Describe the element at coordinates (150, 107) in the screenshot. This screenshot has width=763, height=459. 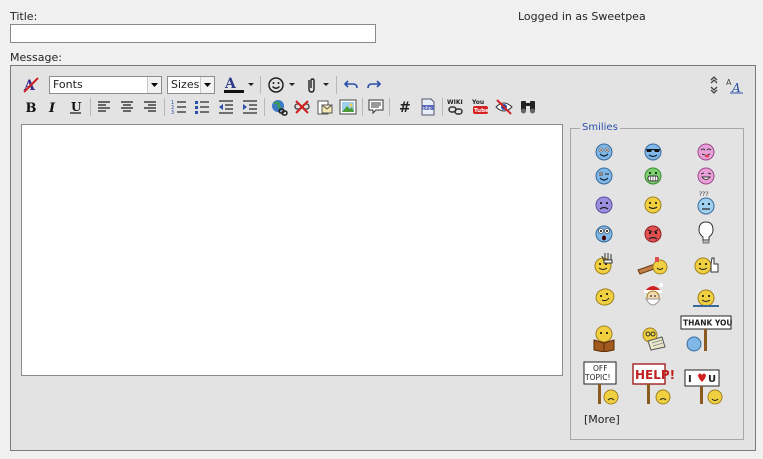
I see `align-right-icon` at that location.